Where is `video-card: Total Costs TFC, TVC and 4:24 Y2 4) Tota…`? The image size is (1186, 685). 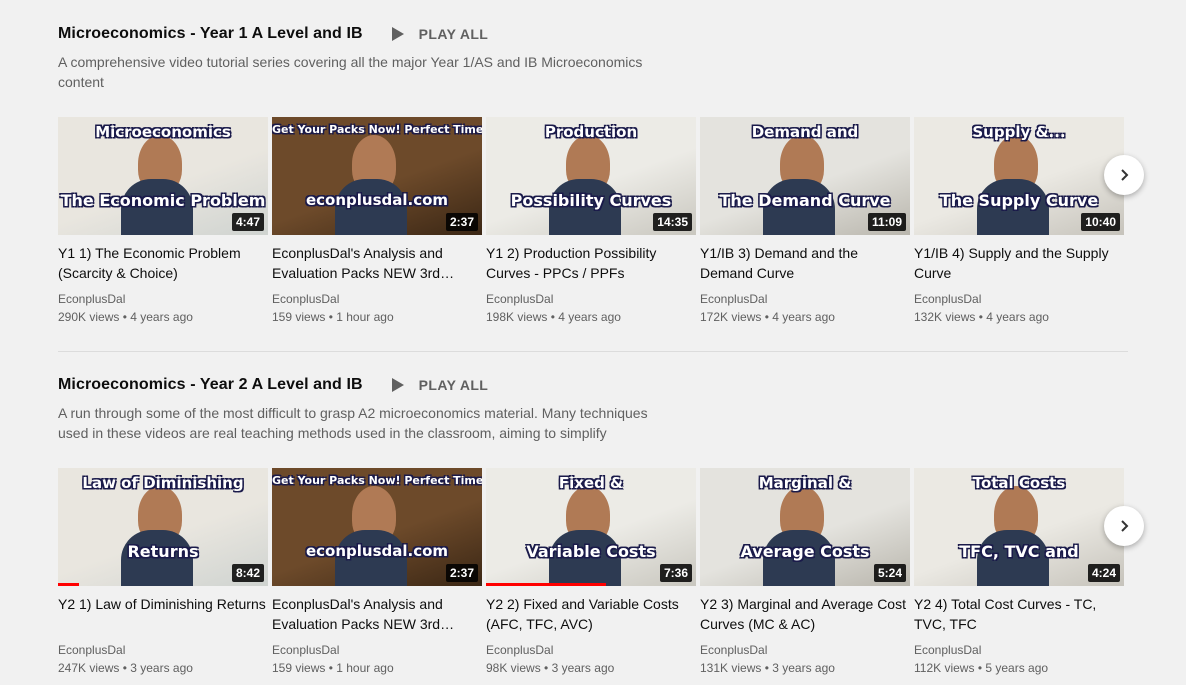 video-card: Total Costs TFC, TVC and 4:24 Y2 4) Tota… is located at coordinates (1019, 572).